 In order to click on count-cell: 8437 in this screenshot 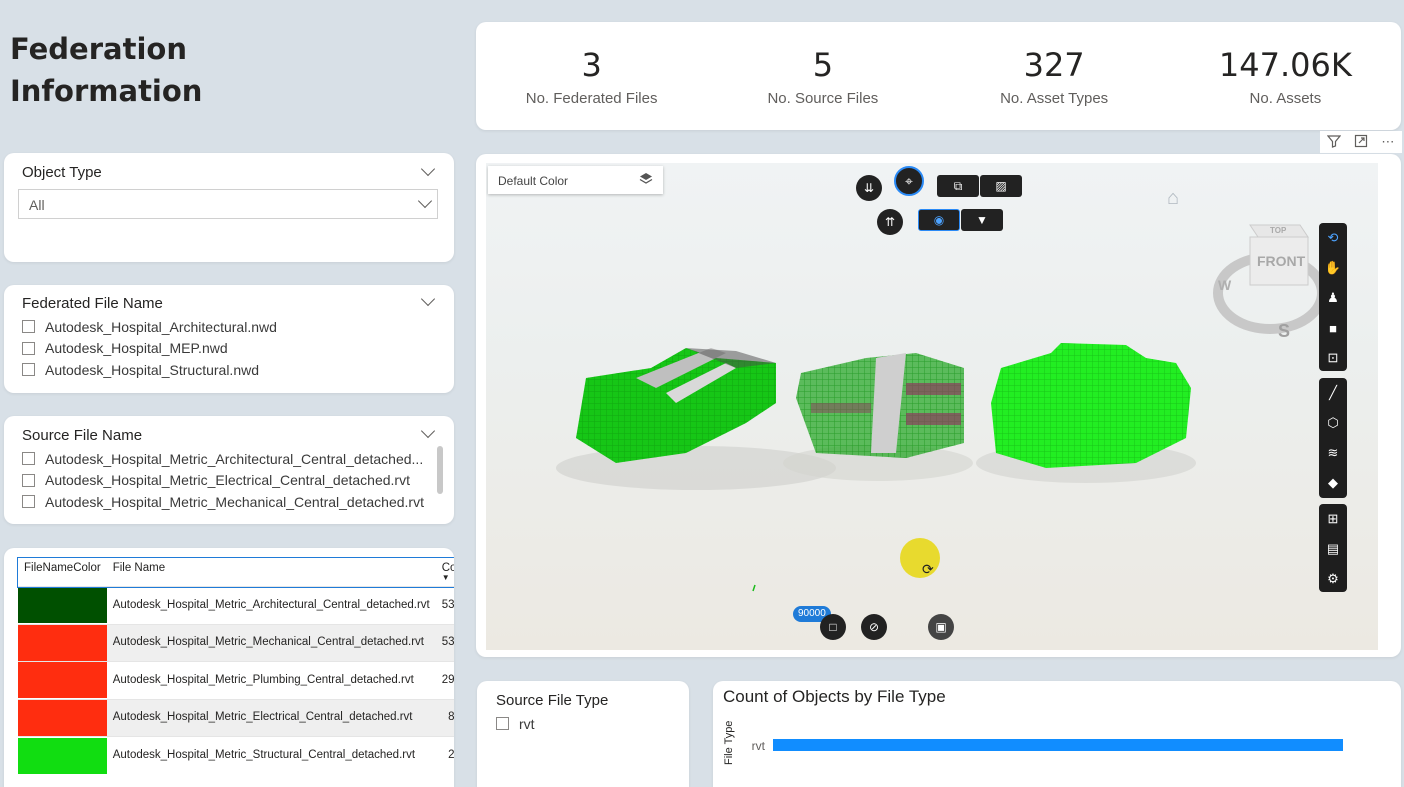, I will do `click(444, 717)`.